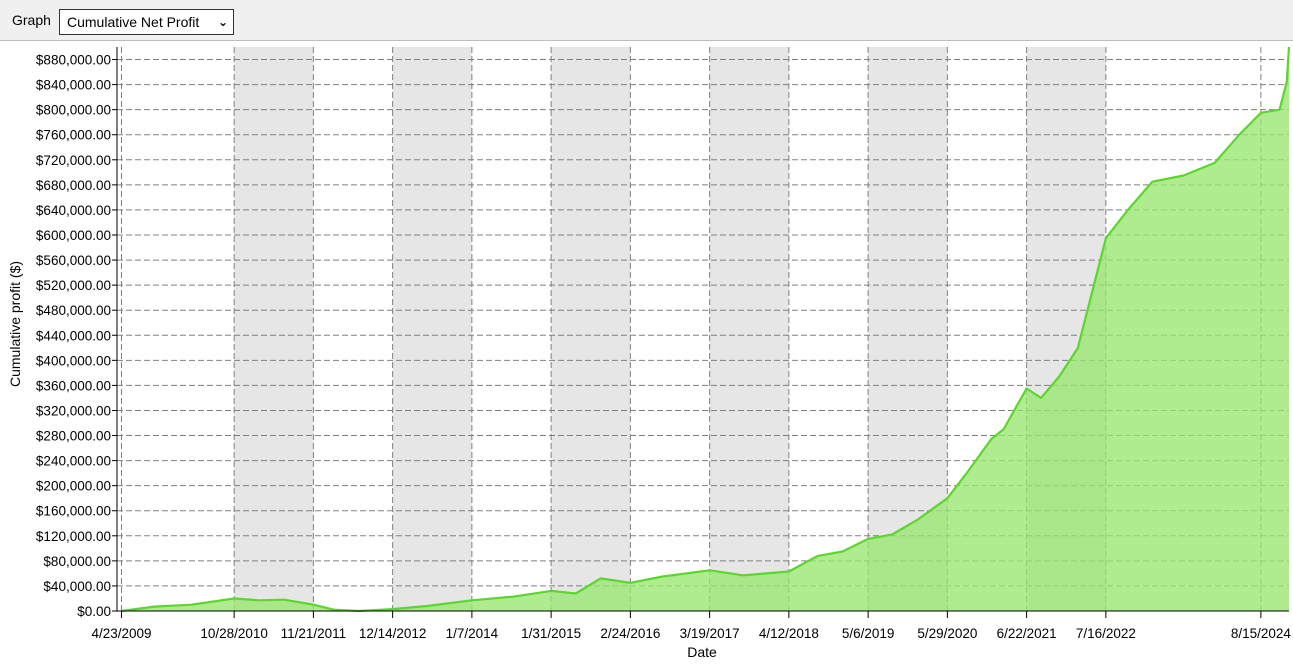 The image size is (1293, 667). I want to click on y-tick-label: $800,000.00, so click(73, 110).